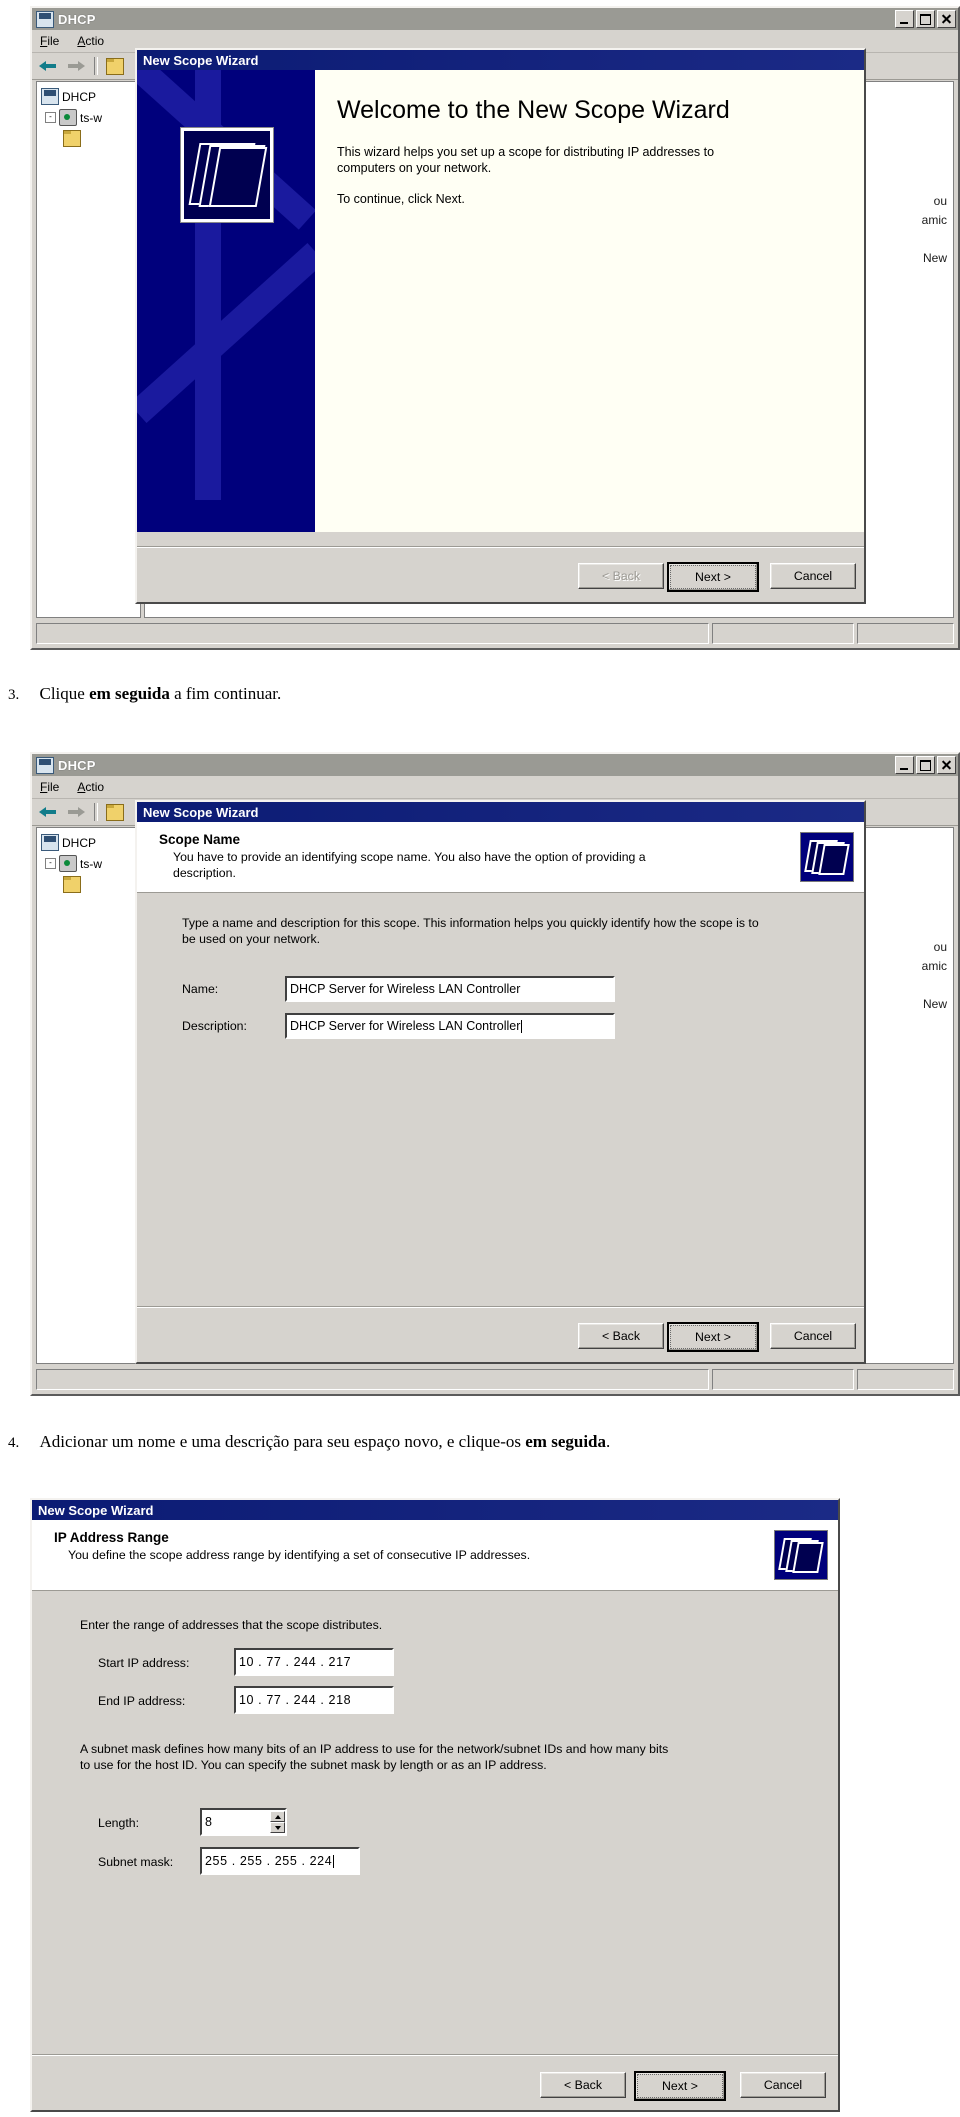 The width and height of the screenshot is (960, 2117). Describe the element at coordinates (801, 1555) in the screenshot. I see `scope-folder-icon` at that location.